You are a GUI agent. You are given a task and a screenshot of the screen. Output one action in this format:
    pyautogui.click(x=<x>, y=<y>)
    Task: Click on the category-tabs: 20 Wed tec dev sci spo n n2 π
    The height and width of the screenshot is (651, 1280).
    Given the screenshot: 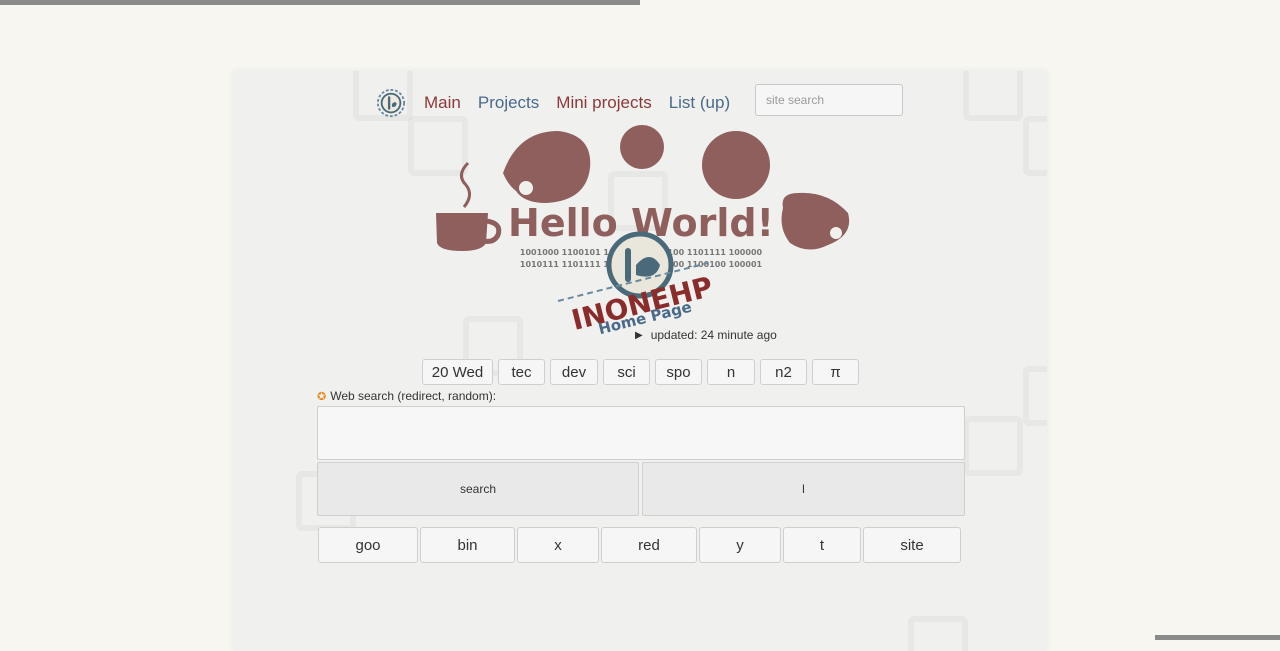 What is the action you would take?
    pyautogui.click(x=643, y=372)
    